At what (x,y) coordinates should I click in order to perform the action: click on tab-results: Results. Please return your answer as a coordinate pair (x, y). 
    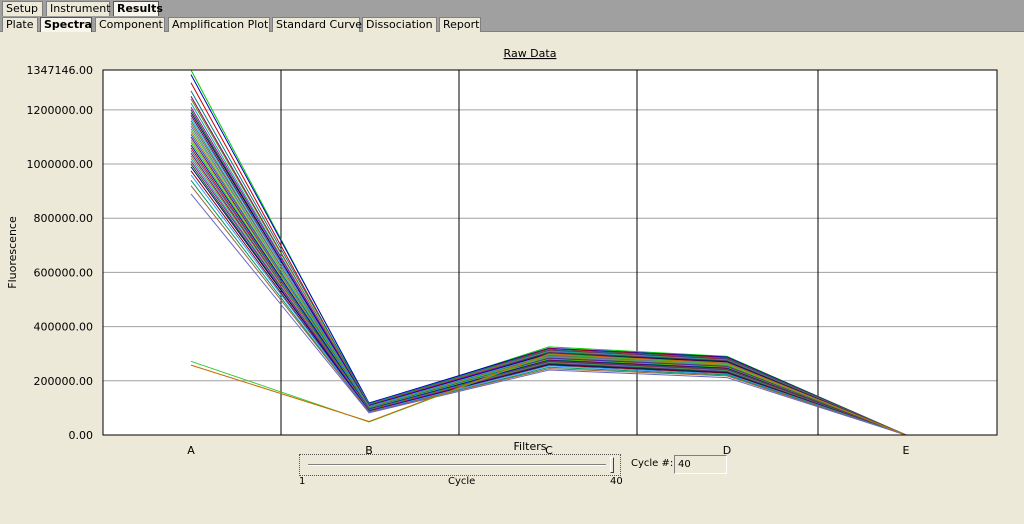
    Looking at the image, I should click on (138, 8).